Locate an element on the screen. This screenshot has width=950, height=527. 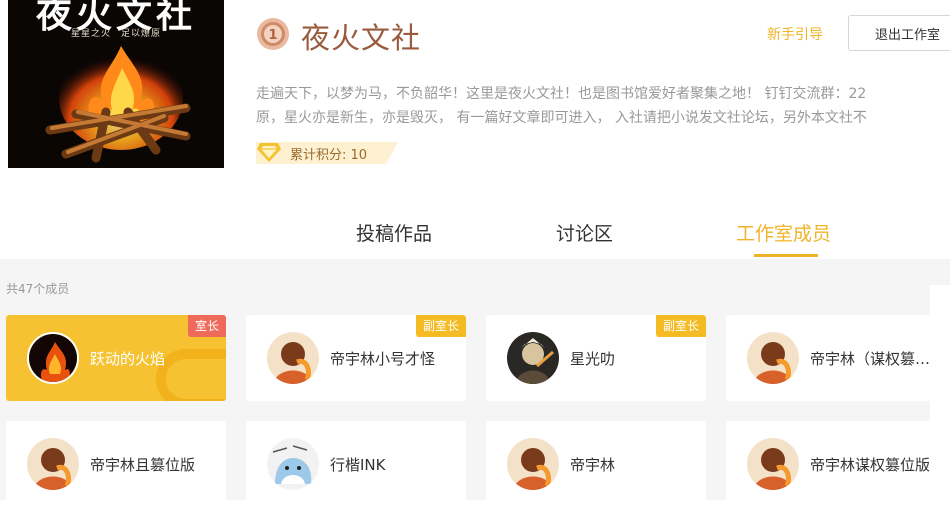
member-card: 帝宇林 is located at coordinates (596, 464).